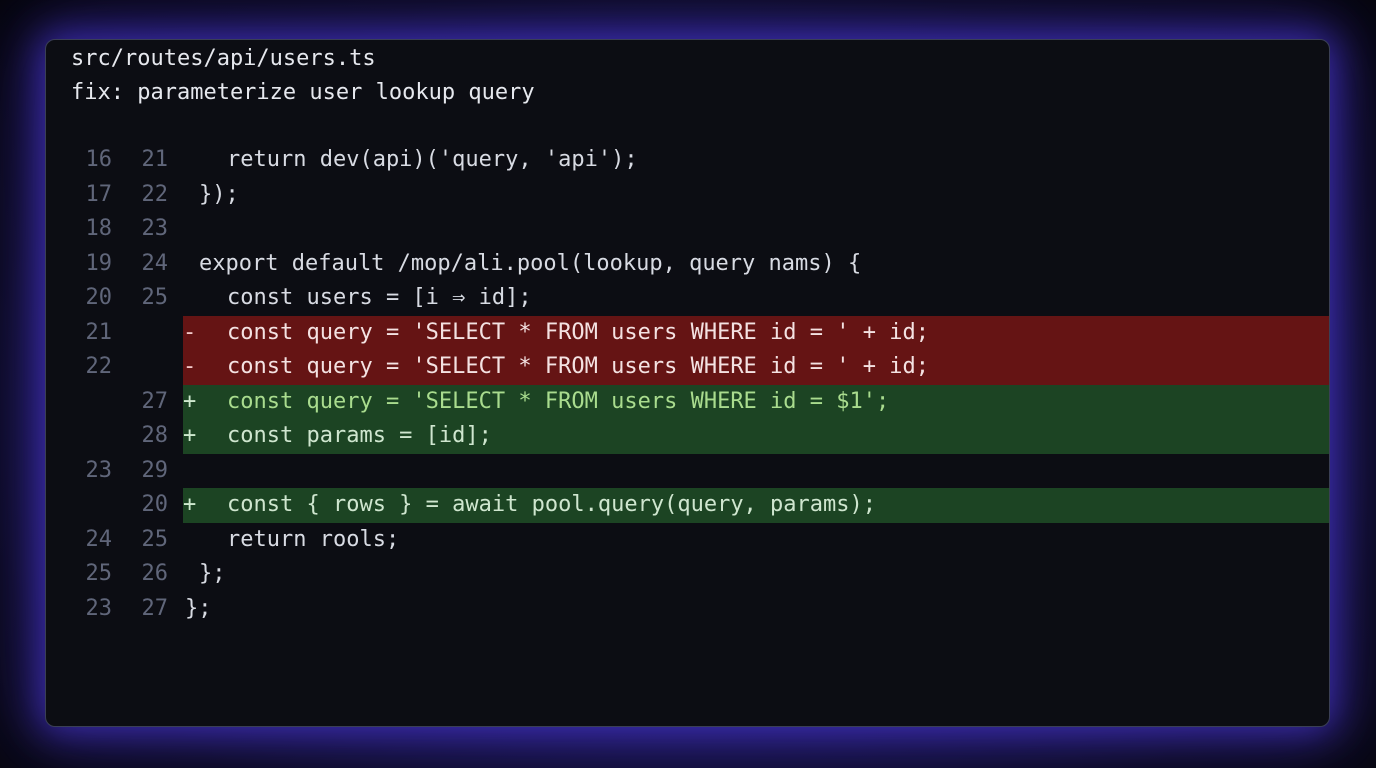  Describe the element at coordinates (155, 159) in the screenshot. I see `new-line-number: 21` at that location.